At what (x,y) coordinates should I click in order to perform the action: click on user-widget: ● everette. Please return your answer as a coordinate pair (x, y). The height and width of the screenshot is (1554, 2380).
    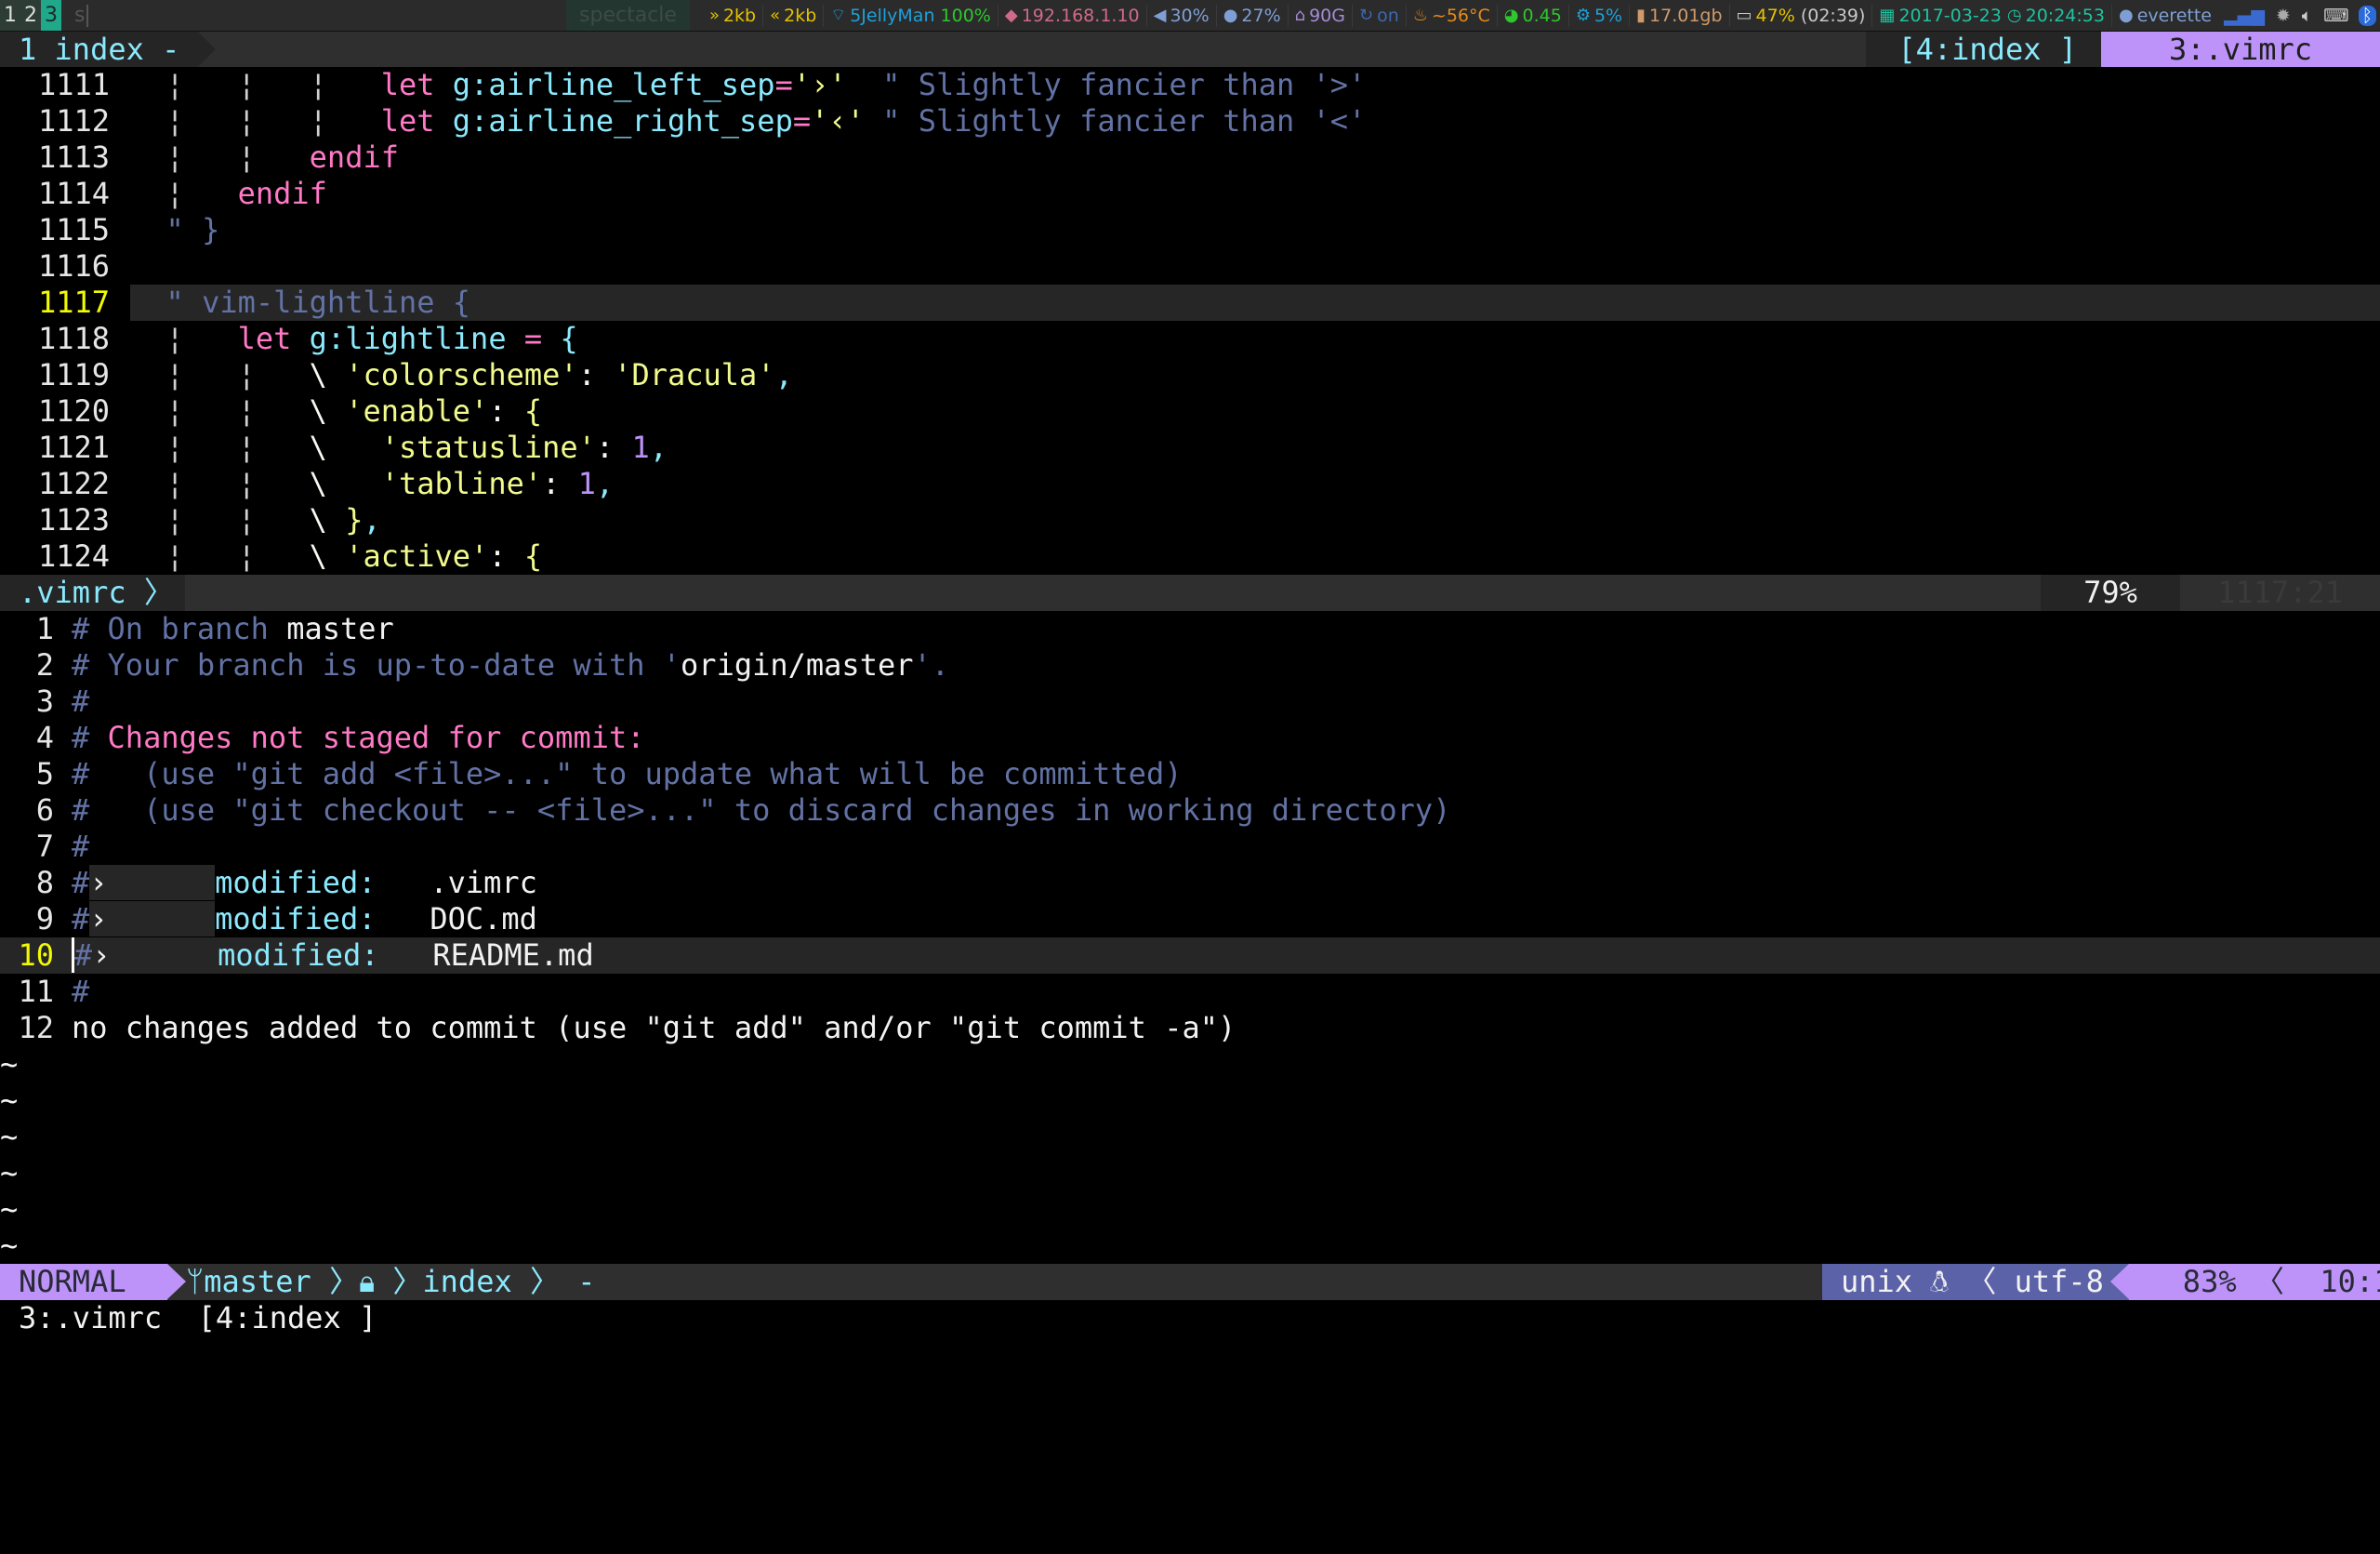
    Looking at the image, I should click on (2165, 16).